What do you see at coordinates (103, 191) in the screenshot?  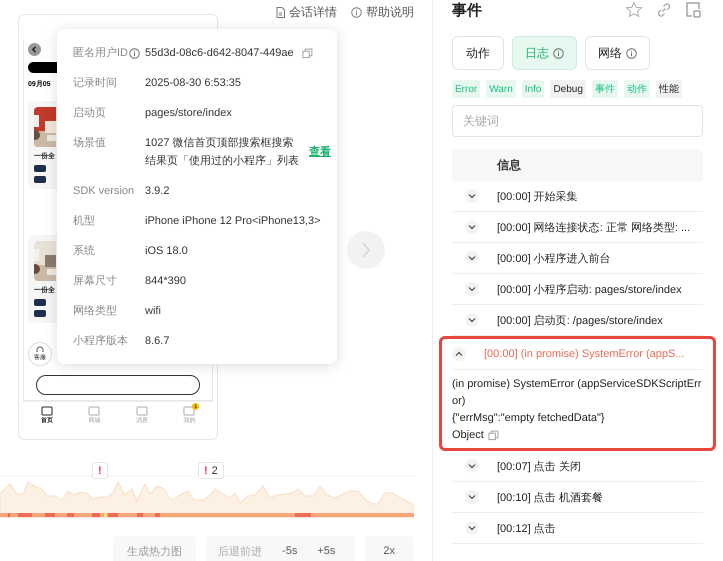 I see `field-label: SDK version` at bounding box center [103, 191].